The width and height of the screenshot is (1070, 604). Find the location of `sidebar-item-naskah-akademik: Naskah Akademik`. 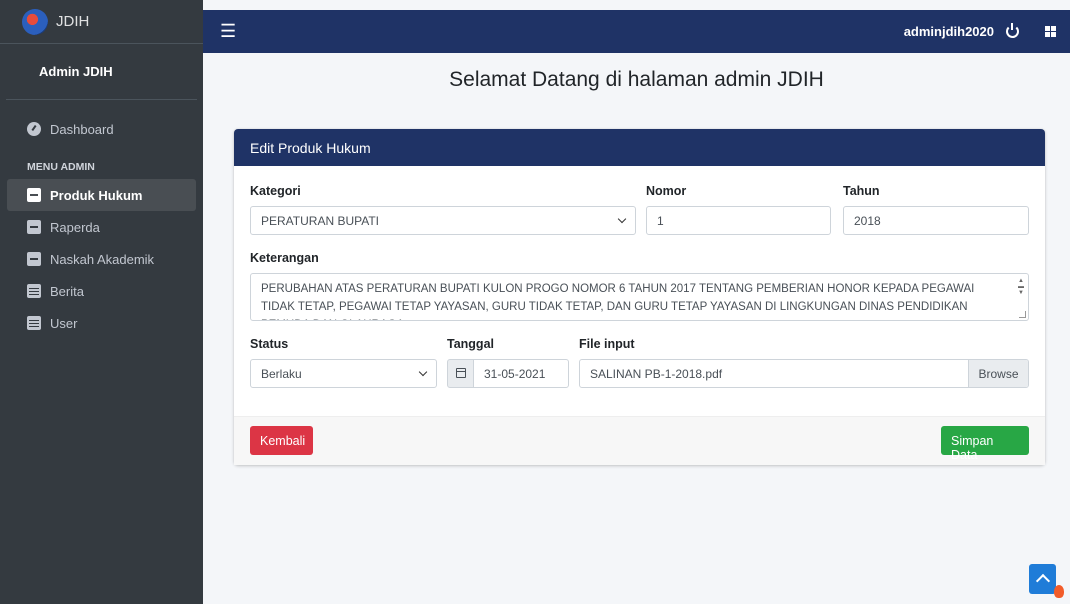

sidebar-item-naskah-akademik: Naskah Akademik is located at coordinates (101, 259).